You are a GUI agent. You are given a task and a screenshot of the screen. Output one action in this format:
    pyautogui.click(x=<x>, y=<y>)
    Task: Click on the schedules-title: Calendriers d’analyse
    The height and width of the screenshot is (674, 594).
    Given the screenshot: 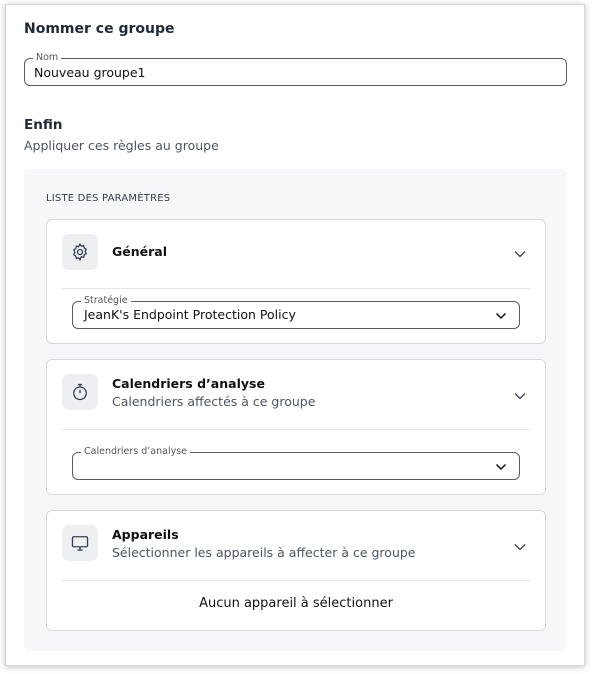 What is the action you would take?
    pyautogui.click(x=188, y=383)
    